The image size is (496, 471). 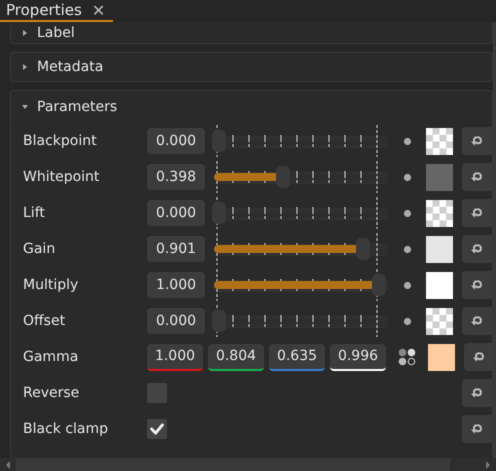 What do you see at coordinates (251, 67) in the screenshot?
I see `section-header: Metadata` at bounding box center [251, 67].